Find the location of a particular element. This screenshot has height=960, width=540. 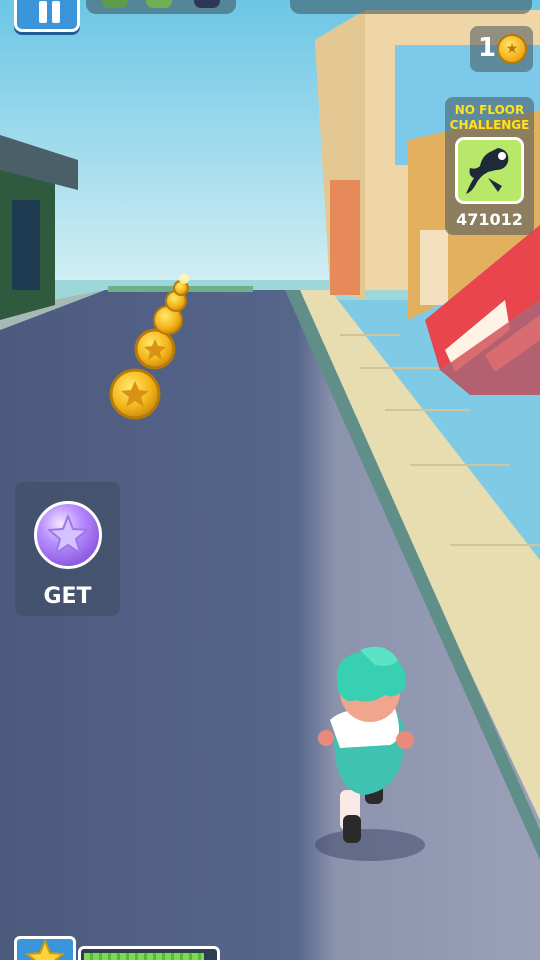

score-bar is located at coordinates (411, 7).